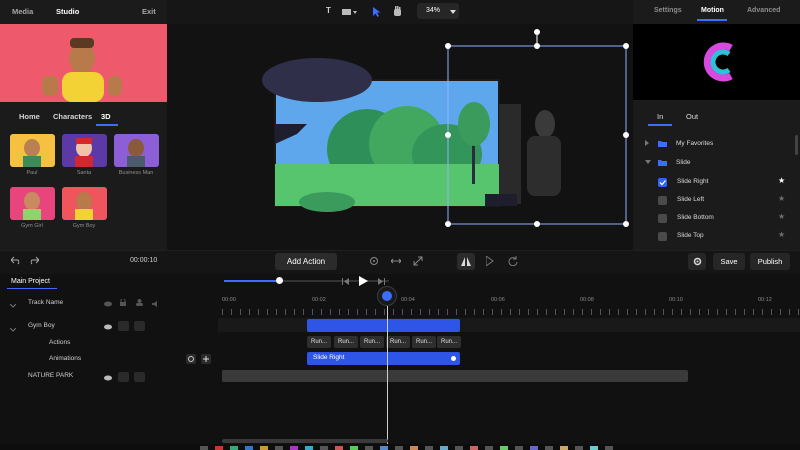  I want to click on clip-handle, so click(453, 358).